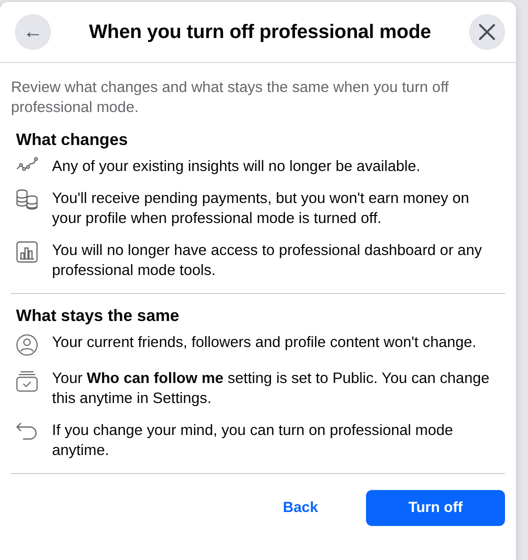 This screenshot has width=528, height=560. What do you see at coordinates (236, 167) in the screenshot?
I see `info-text: Any of your existing insights will no longer be available.` at bounding box center [236, 167].